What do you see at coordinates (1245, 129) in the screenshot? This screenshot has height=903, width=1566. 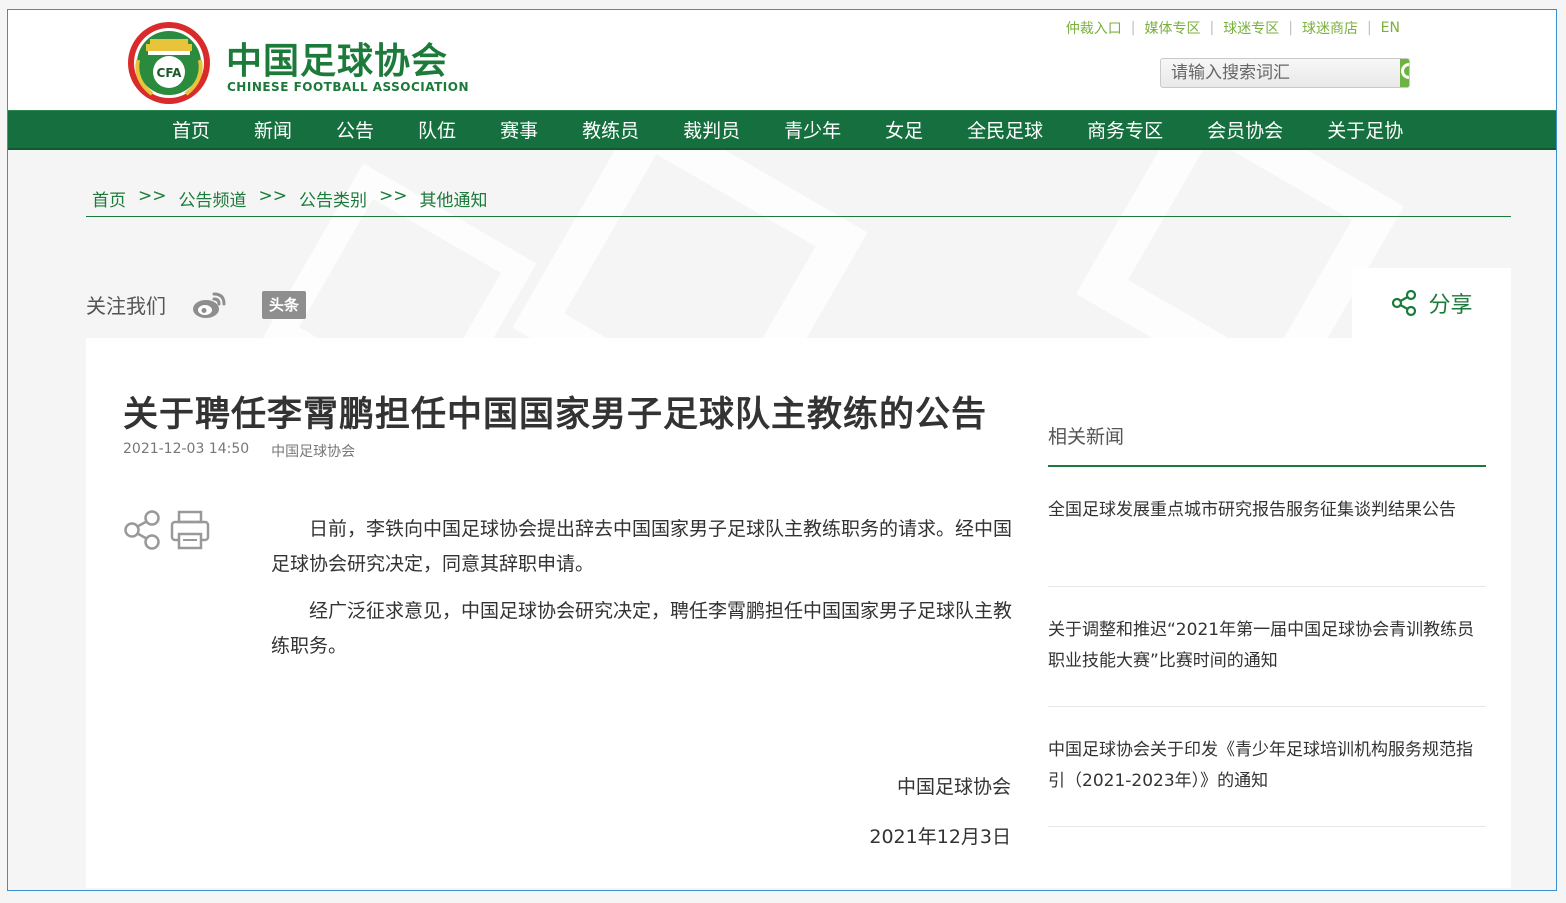 I see `nav-item-members: 会员协会` at bounding box center [1245, 129].